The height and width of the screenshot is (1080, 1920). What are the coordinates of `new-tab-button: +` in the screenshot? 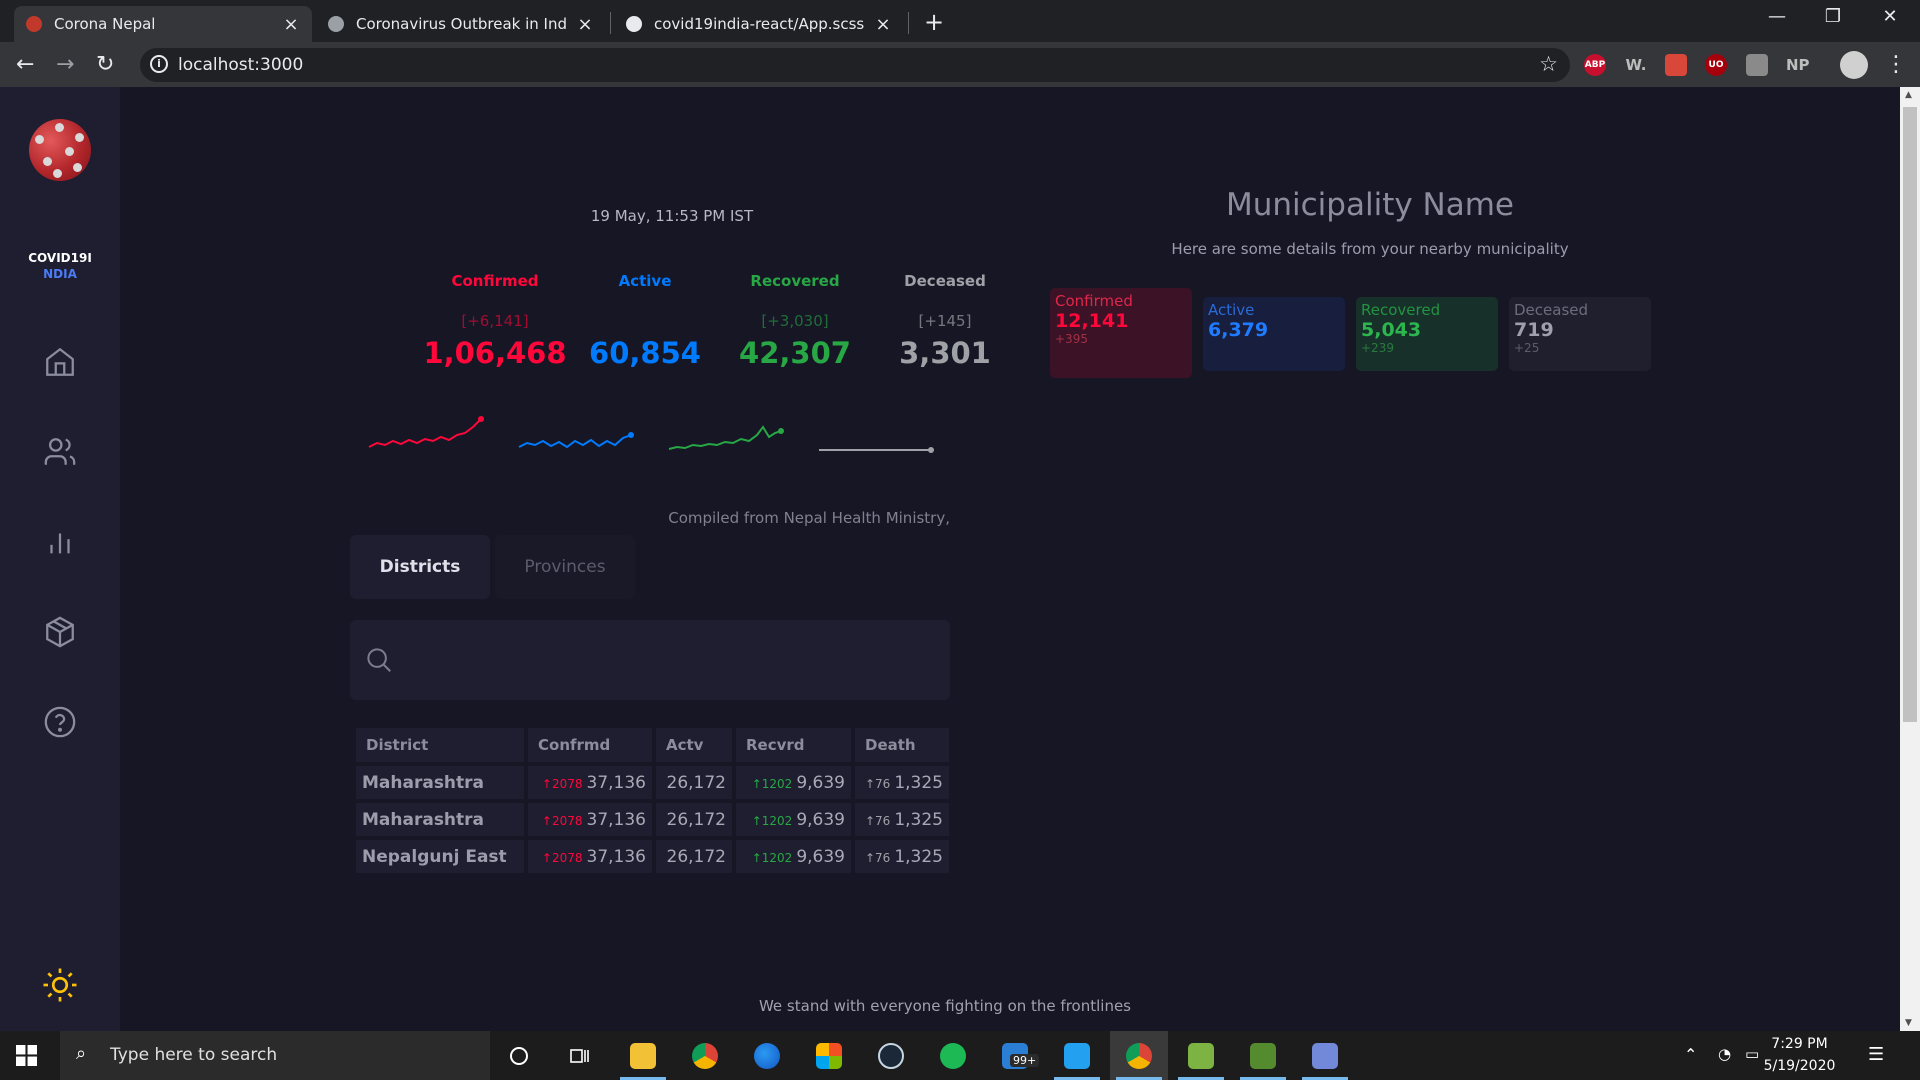 It's located at (934, 22).